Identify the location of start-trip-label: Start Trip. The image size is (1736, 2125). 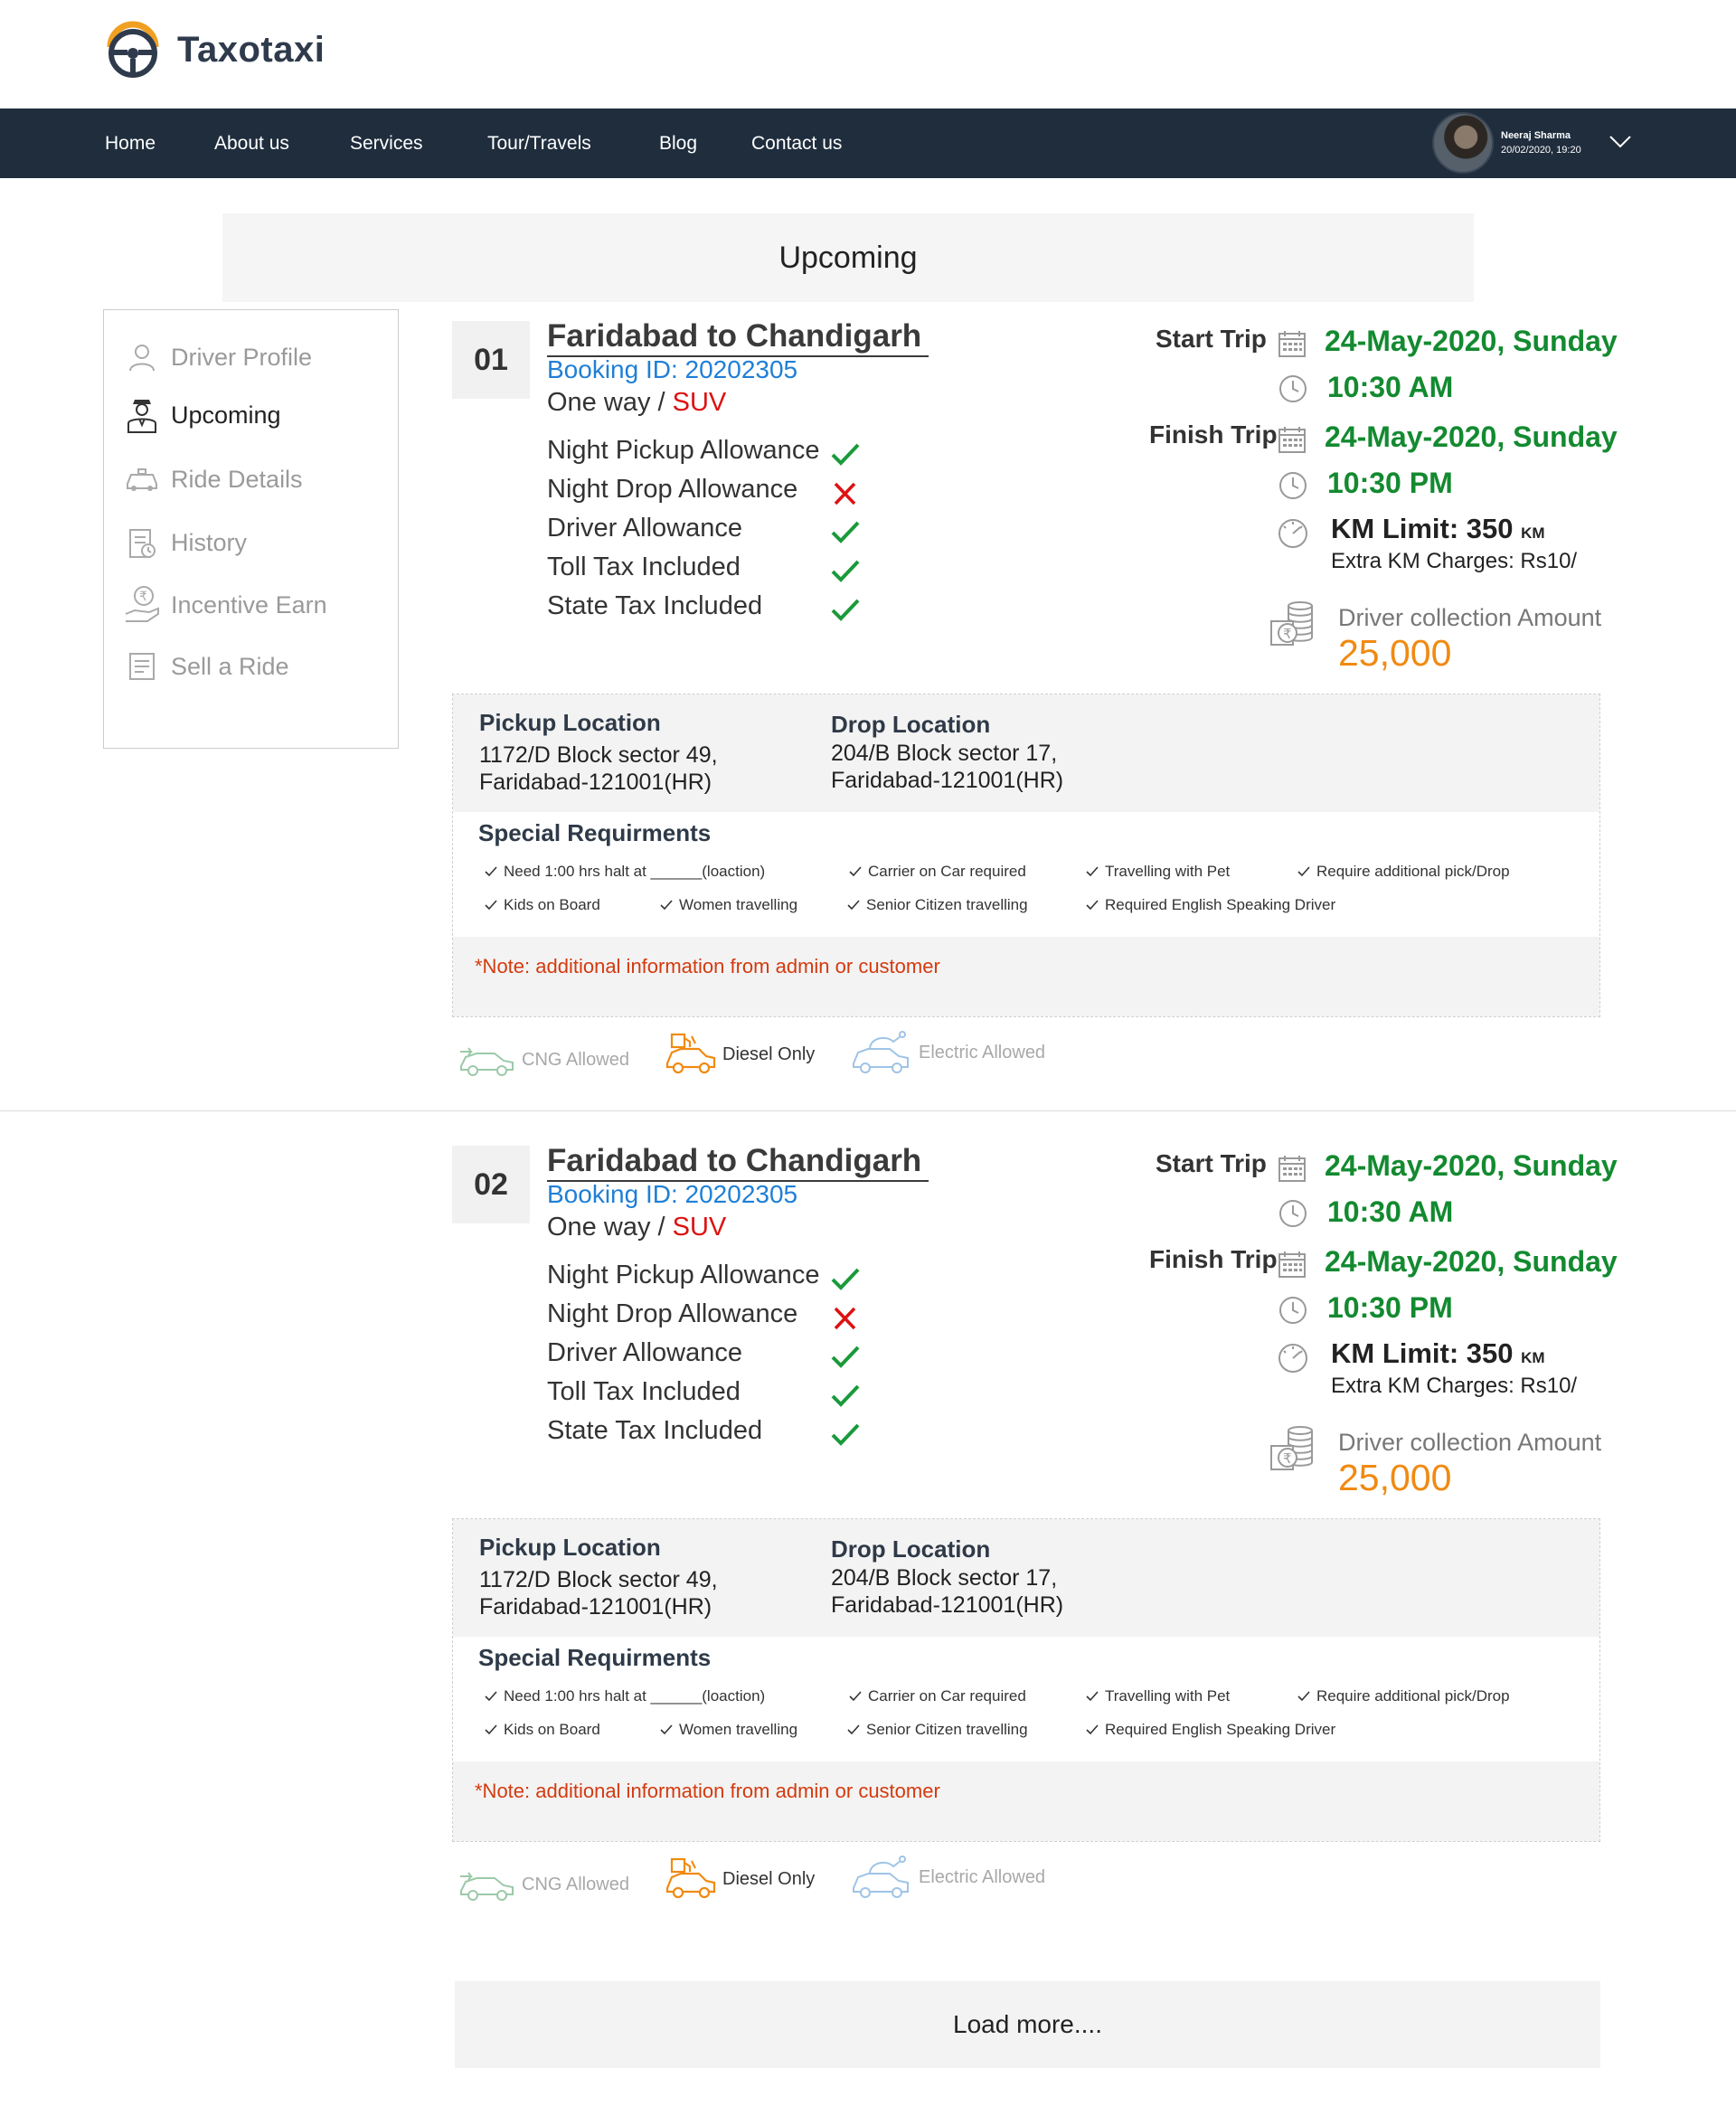
(1212, 339).